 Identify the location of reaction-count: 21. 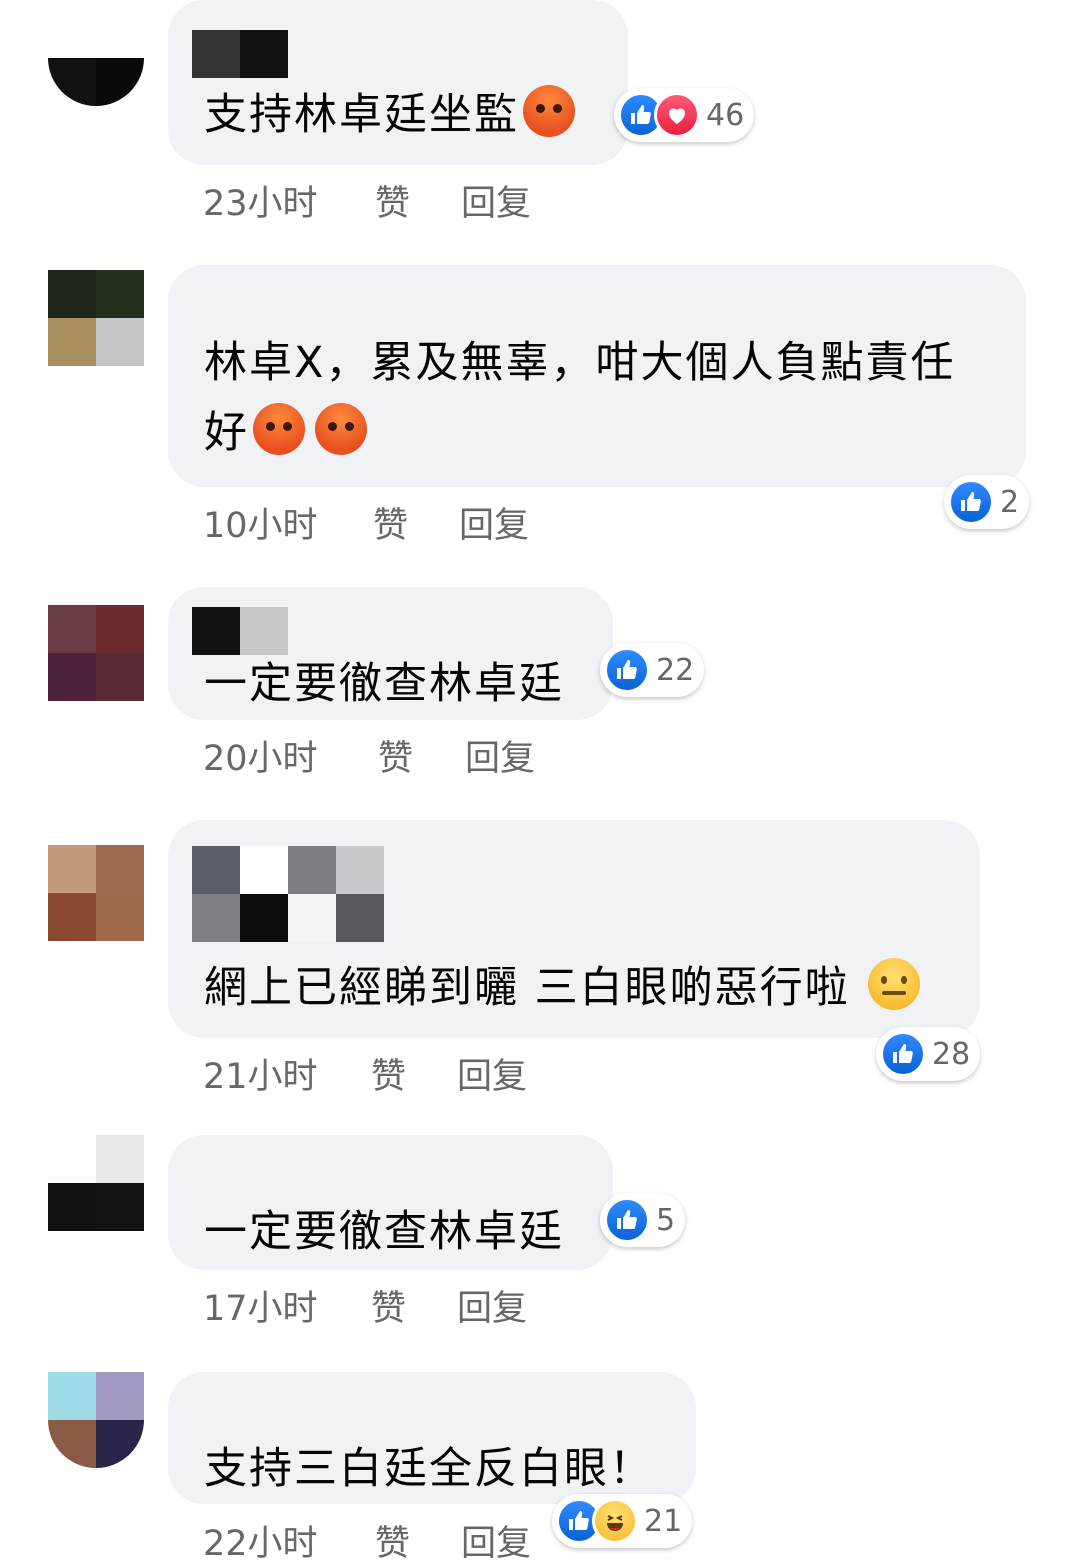
(663, 1521).